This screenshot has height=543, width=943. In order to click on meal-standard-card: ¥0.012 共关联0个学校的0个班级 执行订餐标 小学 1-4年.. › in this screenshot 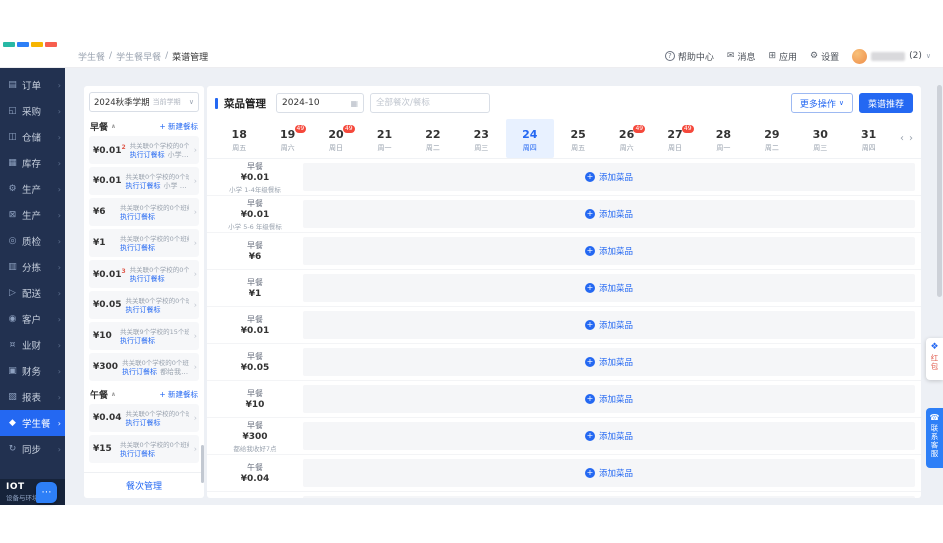, I will do `click(144, 150)`.